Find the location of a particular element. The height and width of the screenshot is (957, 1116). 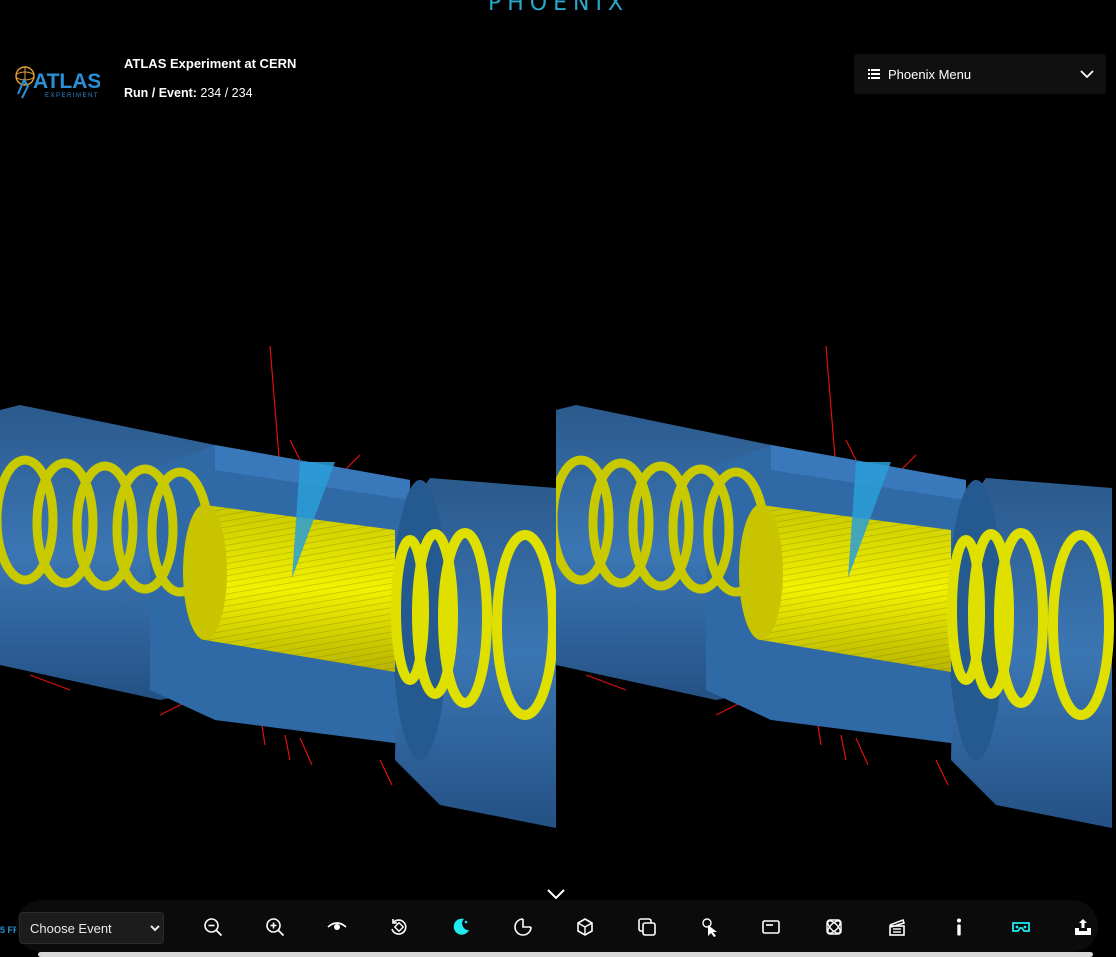

event-data-explorer-button is located at coordinates (834, 927).